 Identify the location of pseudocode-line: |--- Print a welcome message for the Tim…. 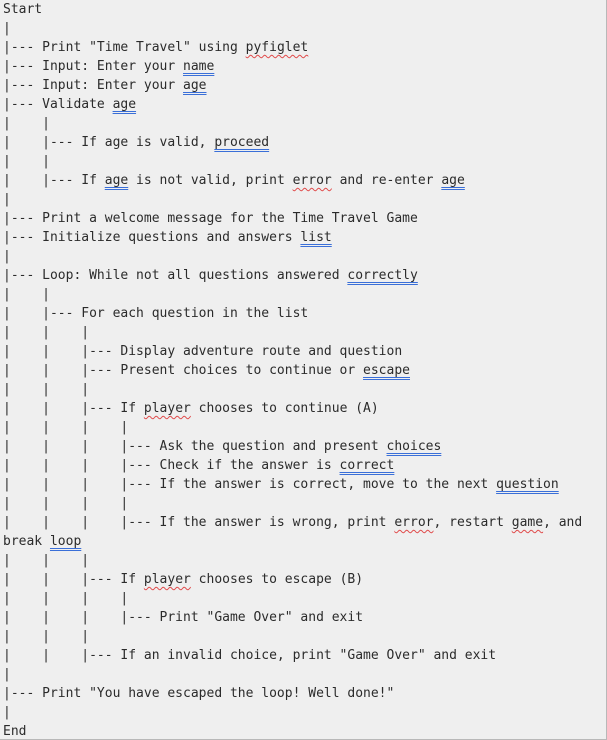
(292, 218).